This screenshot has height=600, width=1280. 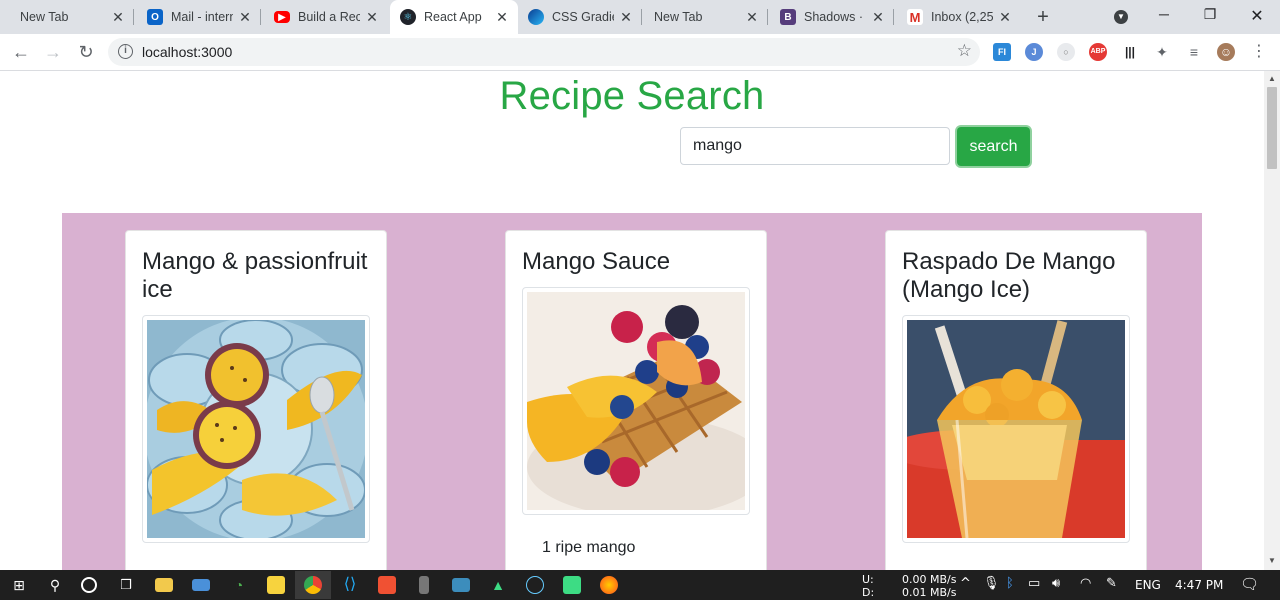 I want to click on tab-title: React App, so click(x=453, y=17).